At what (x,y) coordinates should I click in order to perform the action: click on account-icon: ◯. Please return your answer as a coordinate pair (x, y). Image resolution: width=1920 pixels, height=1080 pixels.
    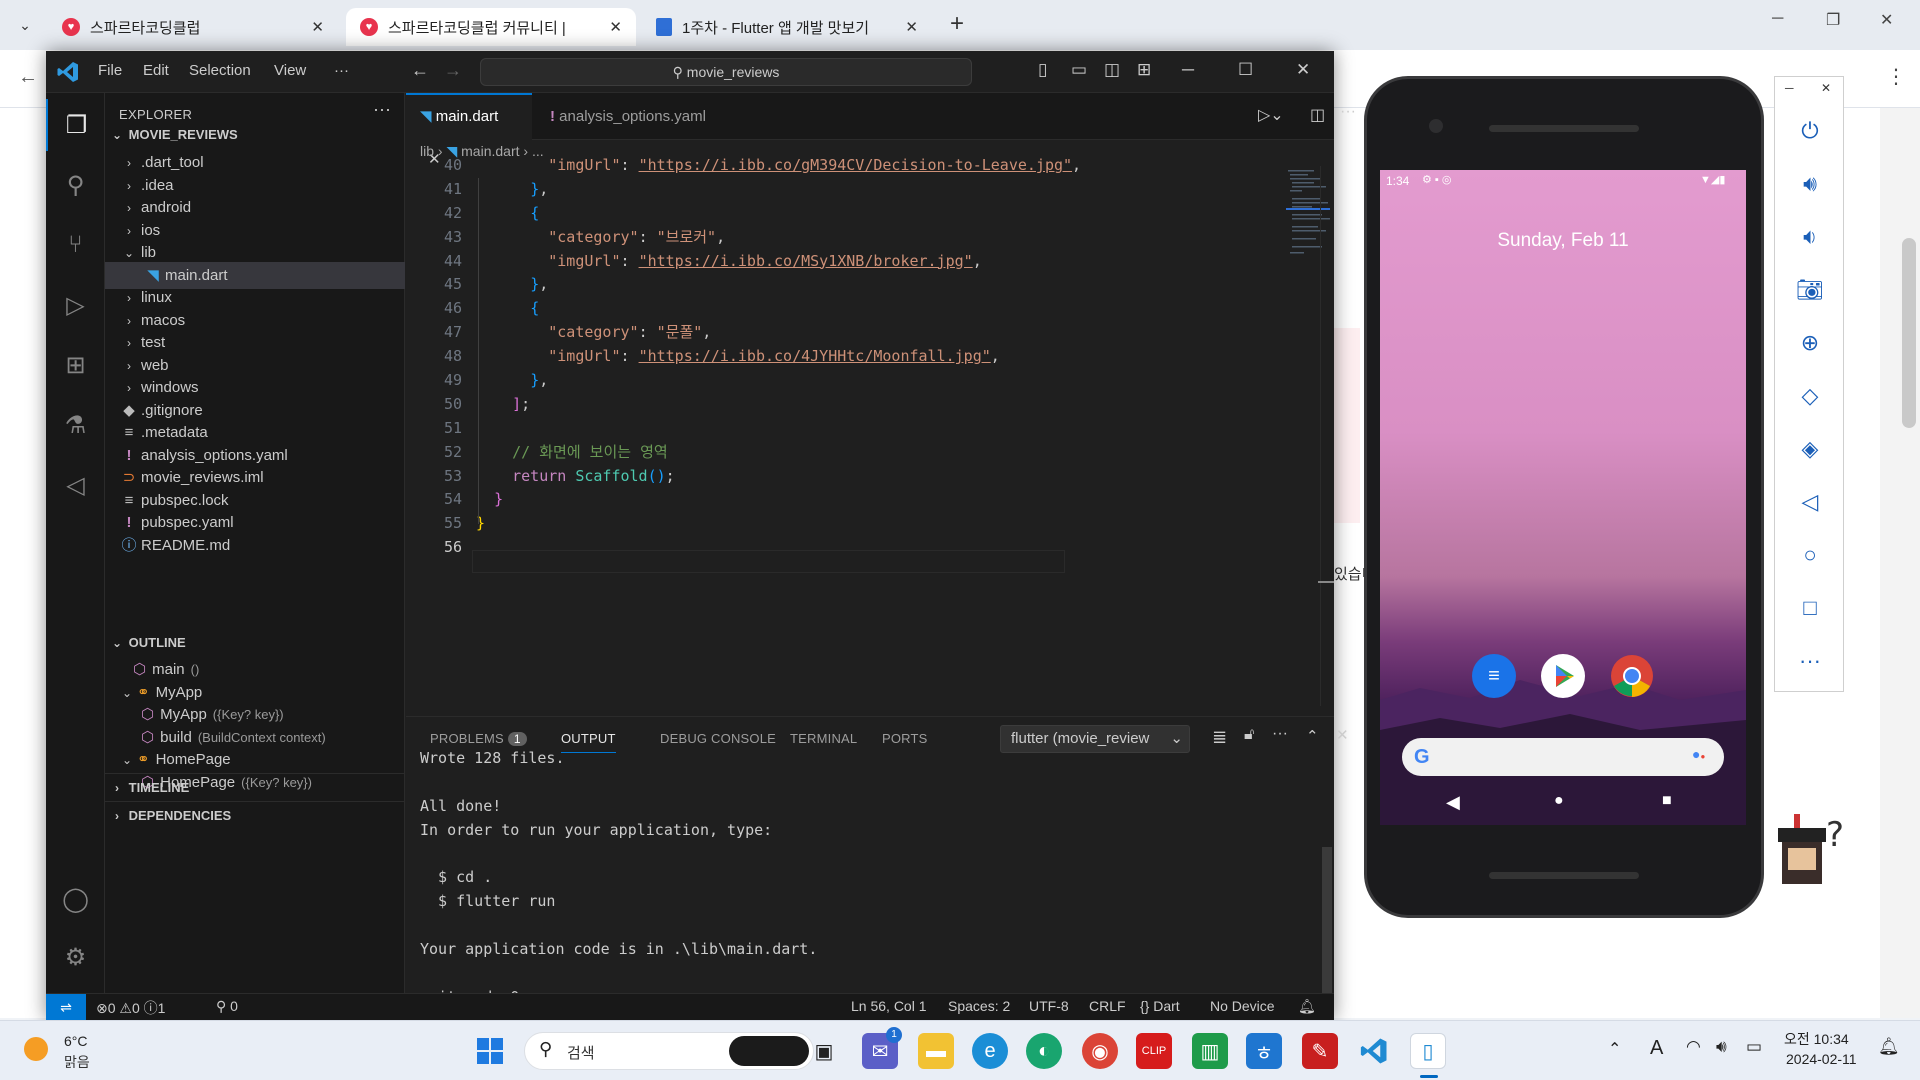
    Looking at the image, I should click on (75, 899).